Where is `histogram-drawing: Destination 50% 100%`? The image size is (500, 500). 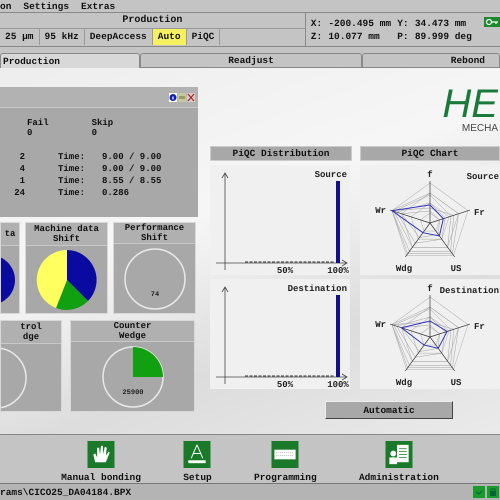 histogram-drawing: Destination 50% 100% is located at coordinates (280, 334).